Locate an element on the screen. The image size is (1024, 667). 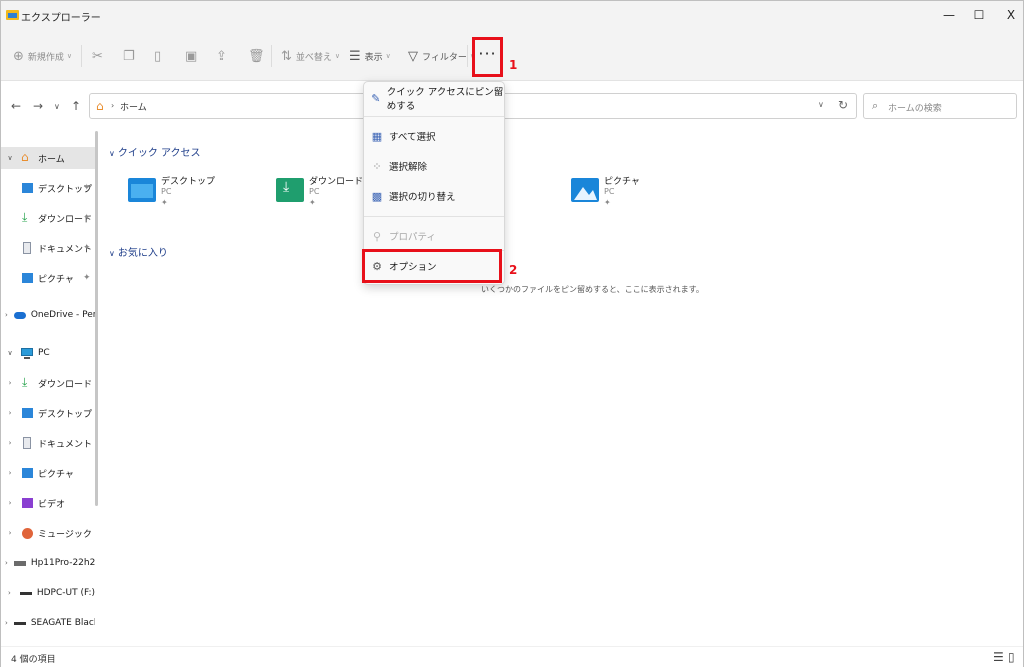
copy-button: ❐ is located at coordinates (131, 56).